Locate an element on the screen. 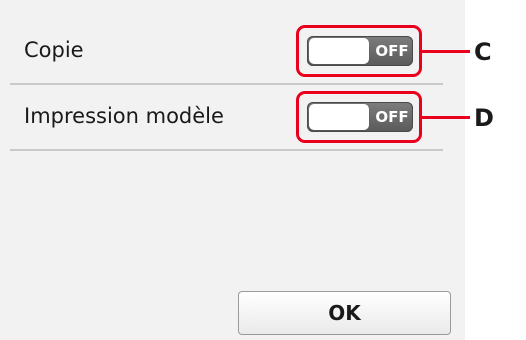 The image size is (526, 340). callout-c-marker: C is located at coordinates (483, 52).